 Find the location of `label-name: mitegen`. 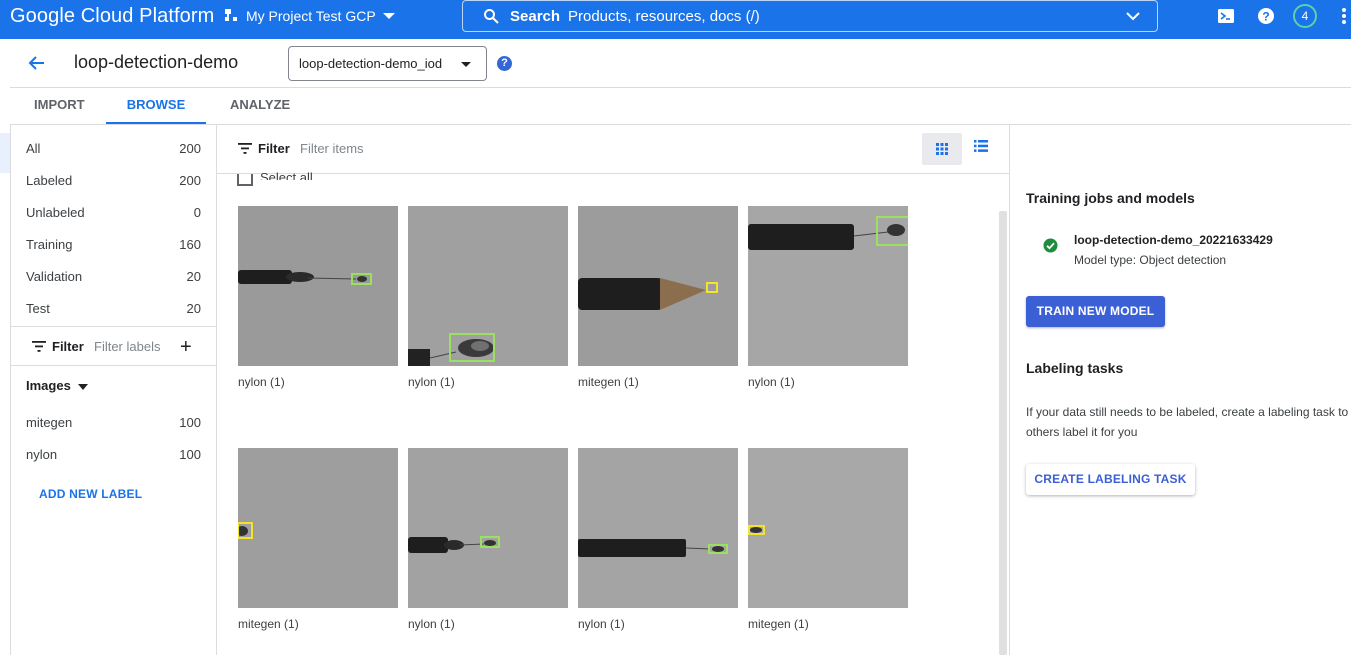

label-name: mitegen is located at coordinates (49, 422).